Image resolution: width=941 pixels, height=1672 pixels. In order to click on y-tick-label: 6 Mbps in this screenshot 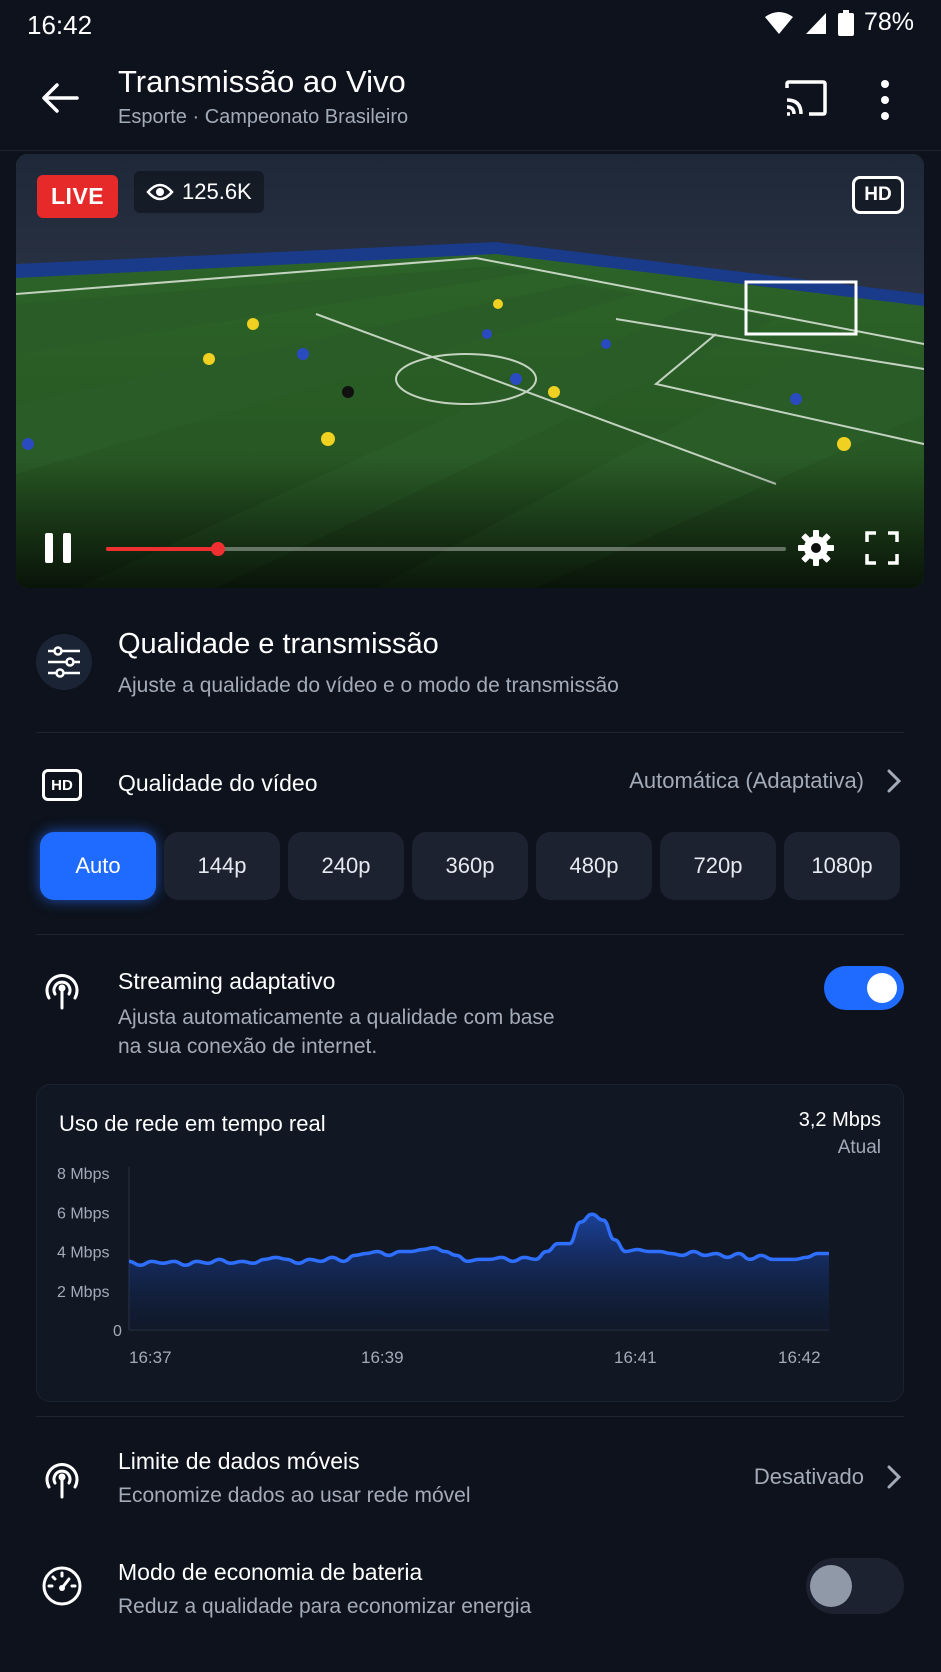, I will do `click(83, 1213)`.